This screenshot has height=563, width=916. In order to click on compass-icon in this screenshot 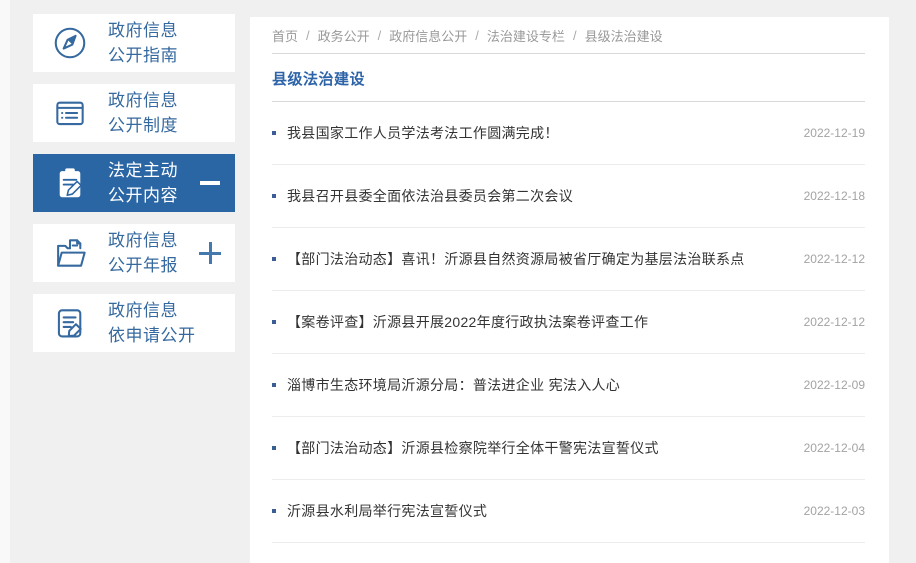, I will do `click(70, 43)`.